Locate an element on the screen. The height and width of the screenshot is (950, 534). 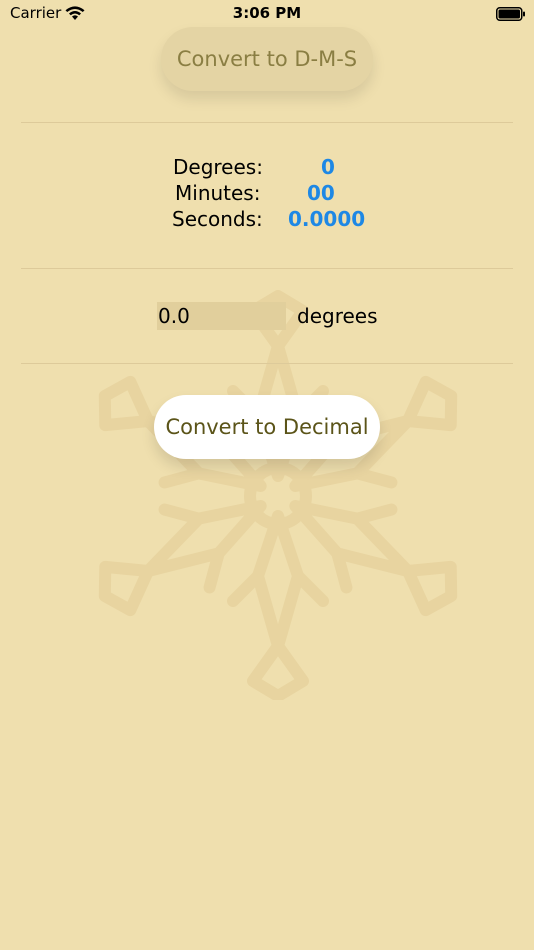
convert-to-decimal-button: Convert to Decimal is located at coordinates (267, 427).